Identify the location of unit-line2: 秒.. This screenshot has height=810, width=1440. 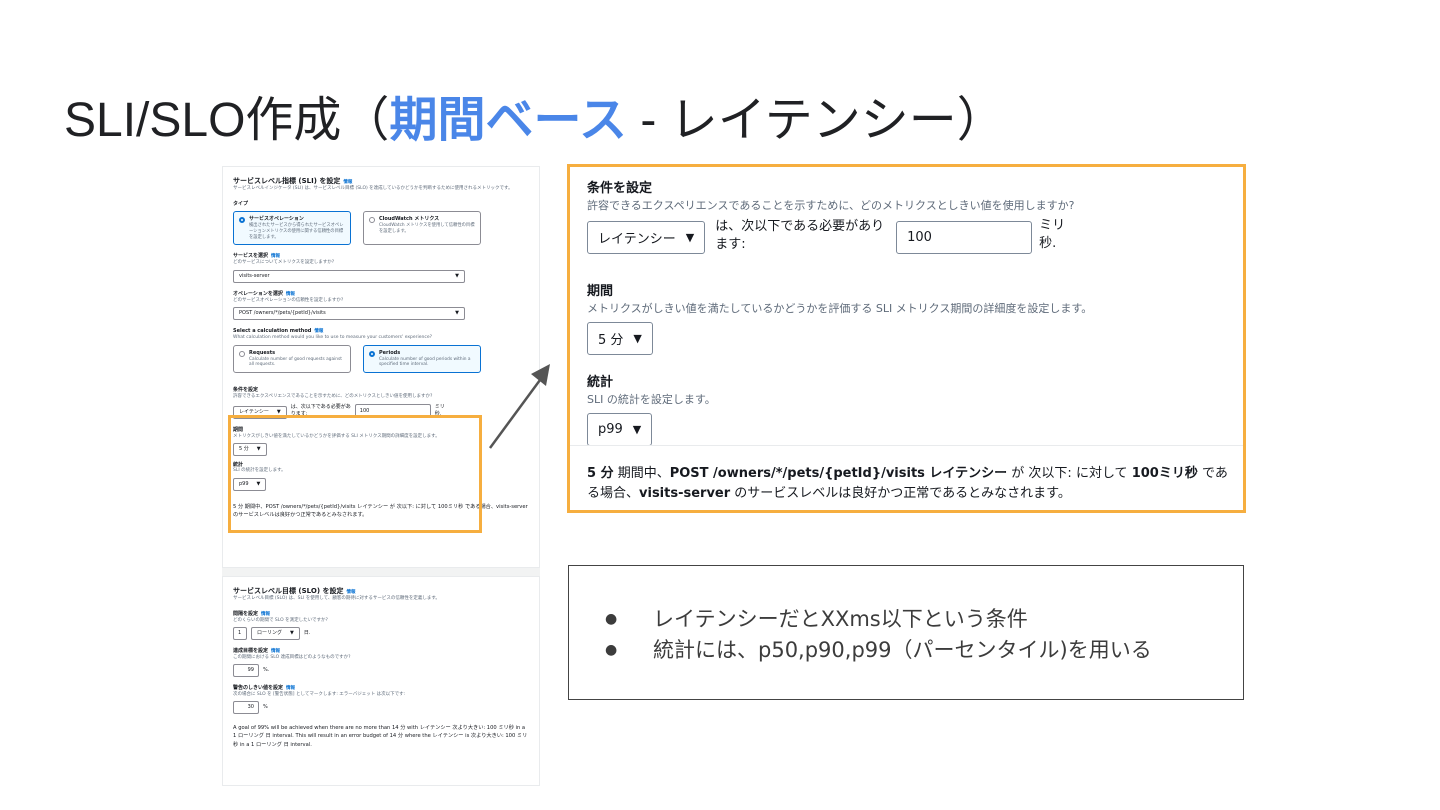
(1048, 244).